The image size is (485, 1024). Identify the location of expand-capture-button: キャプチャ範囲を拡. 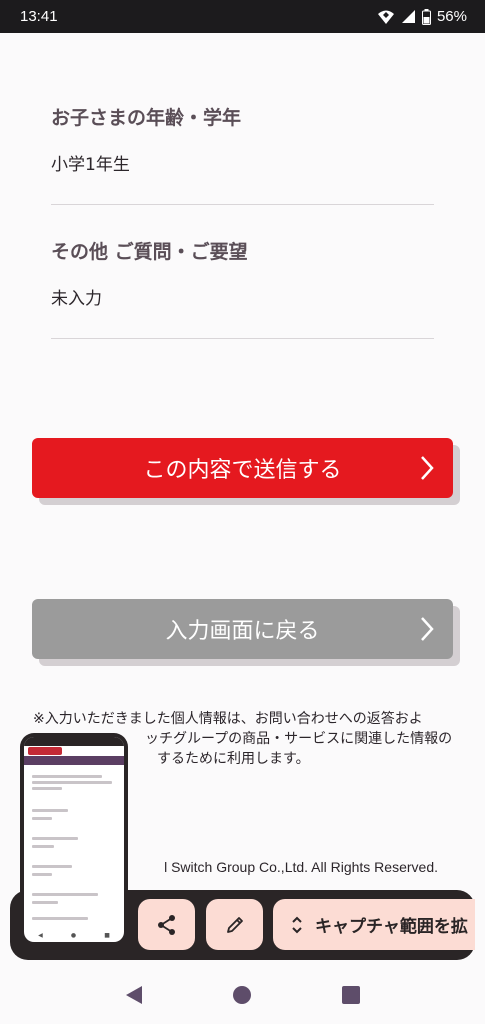
(374, 924).